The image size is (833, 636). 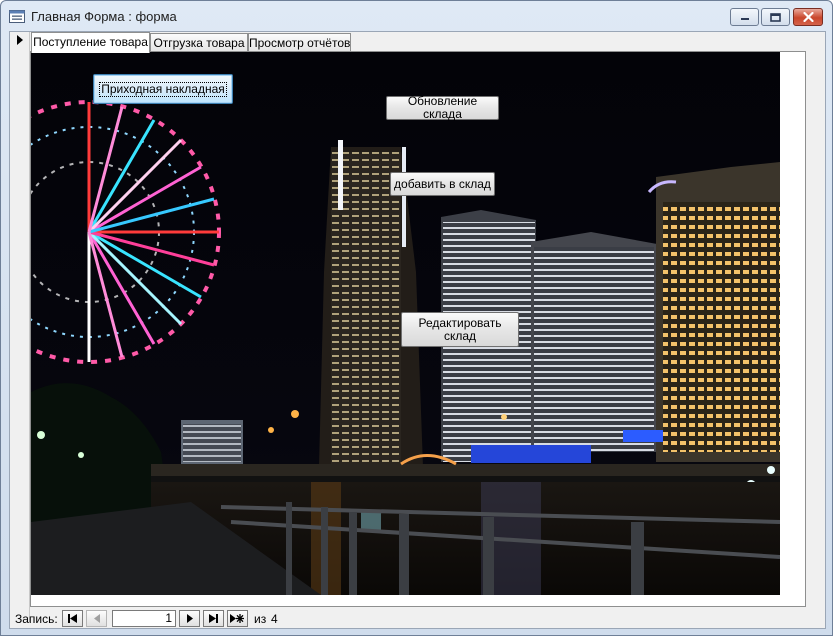 I want to click on minimize-button, so click(x=744, y=17).